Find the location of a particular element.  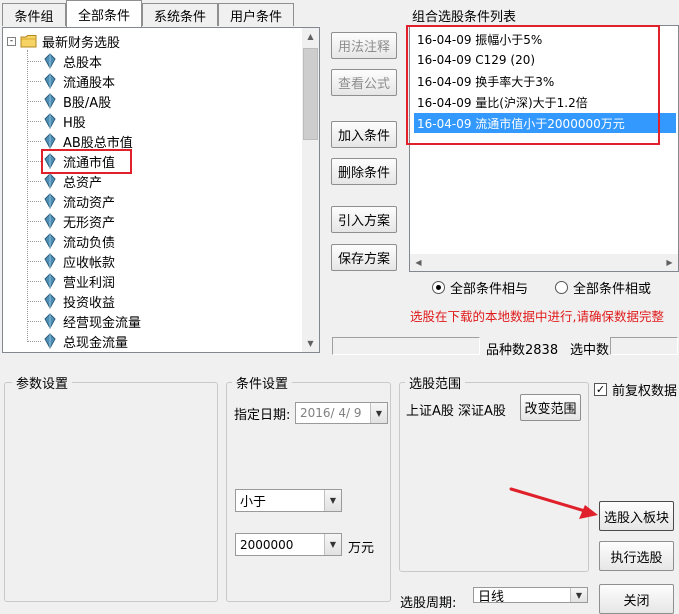

variety-count: 品种数2838 is located at coordinates (522, 348).